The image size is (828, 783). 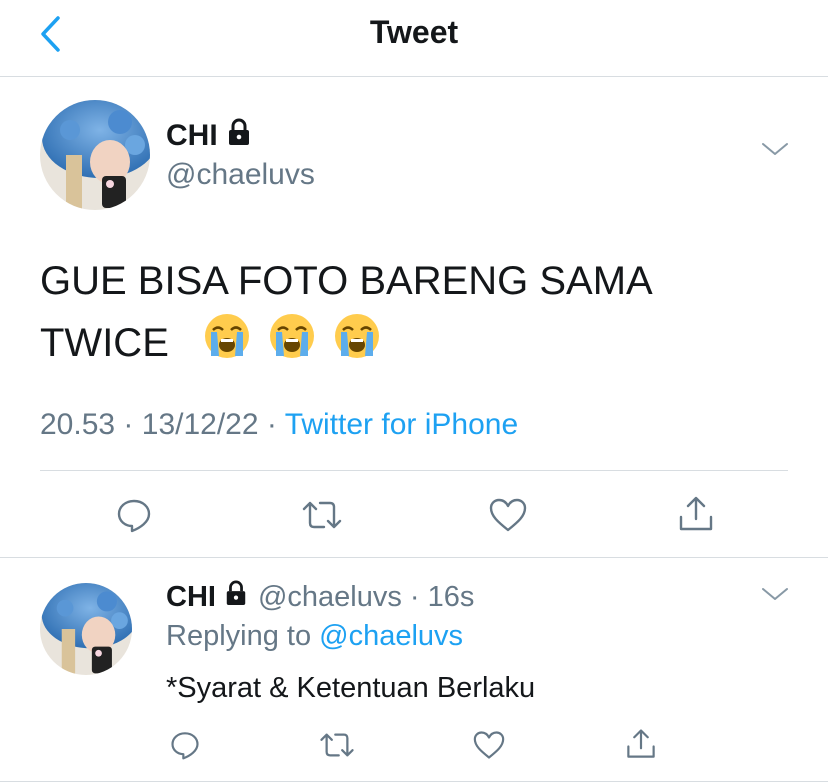 I want to click on tweet-date: 13/12/22, so click(x=200, y=424).